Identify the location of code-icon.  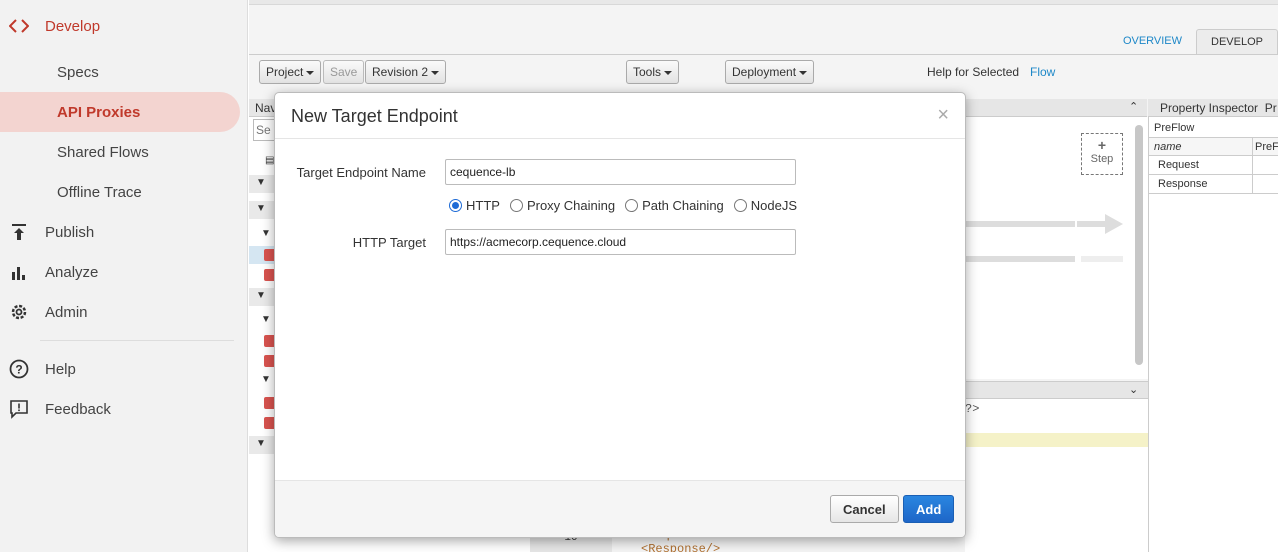
(19, 26).